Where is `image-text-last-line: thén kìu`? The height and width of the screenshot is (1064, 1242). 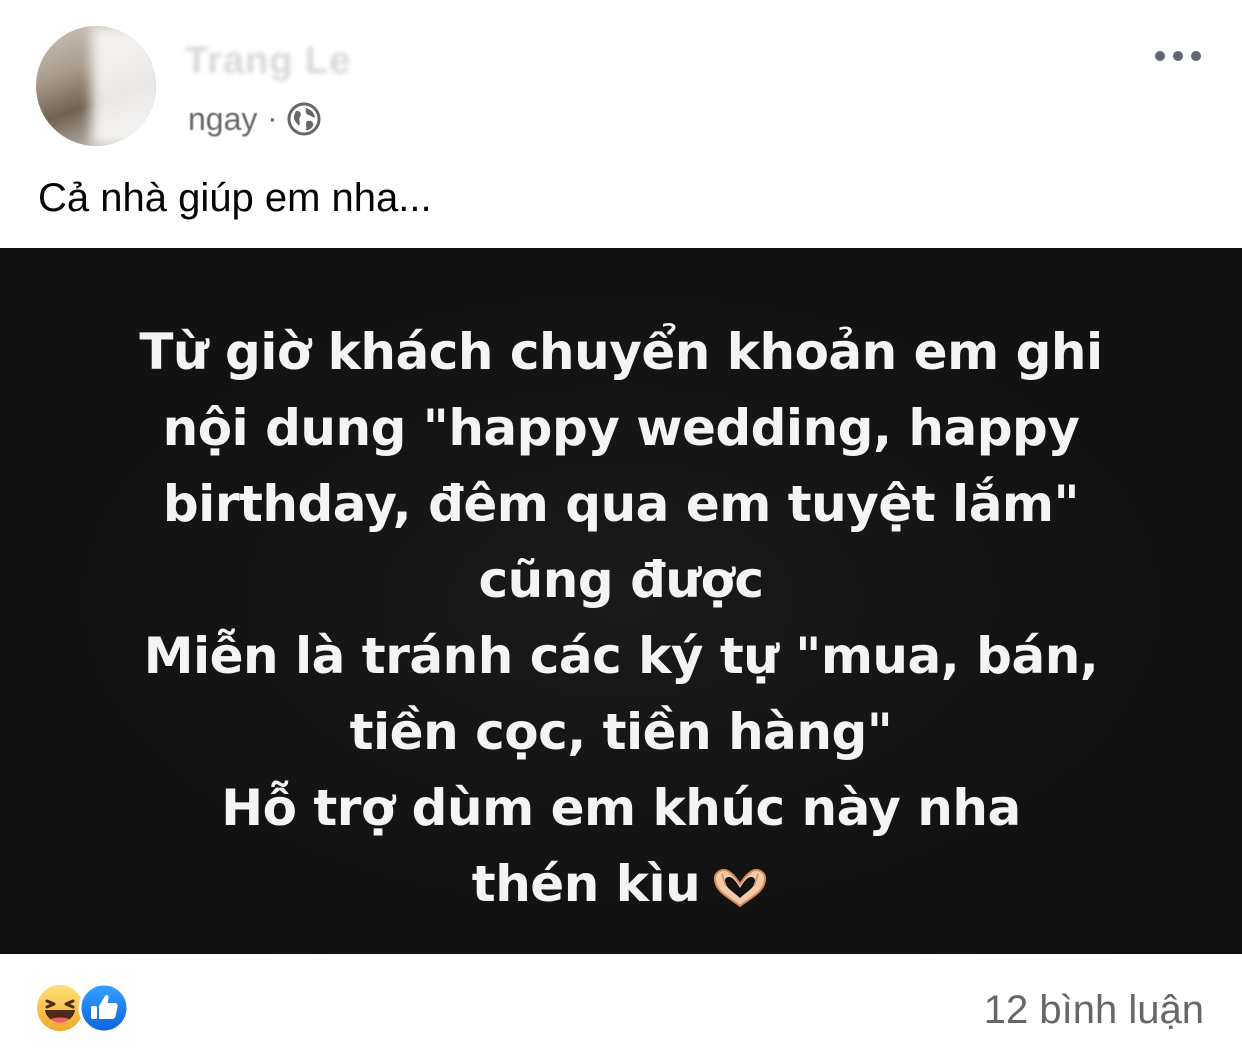 image-text-last-line: thén kìu is located at coordinates (621, 884).